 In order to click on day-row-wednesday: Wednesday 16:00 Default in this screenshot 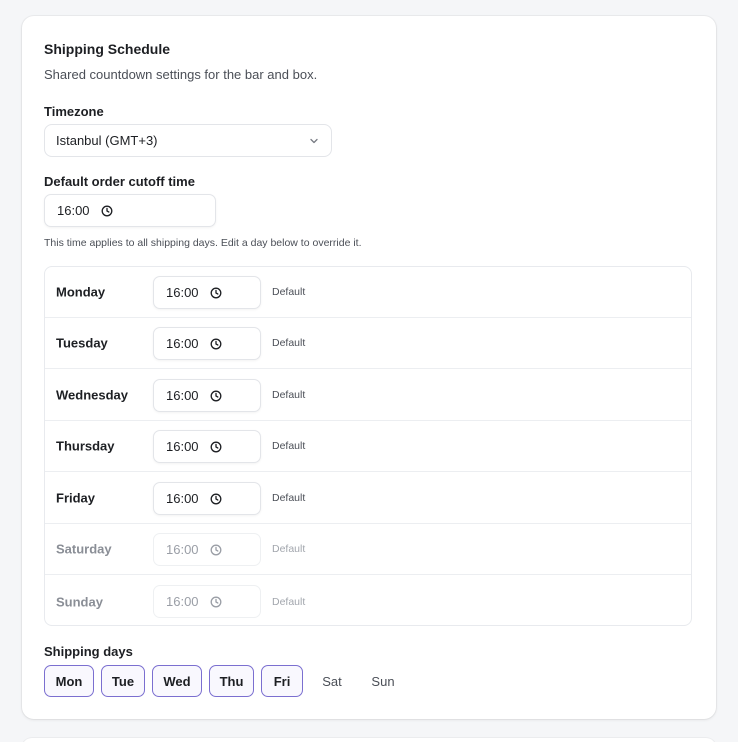, I will do `click(368, 395)`.